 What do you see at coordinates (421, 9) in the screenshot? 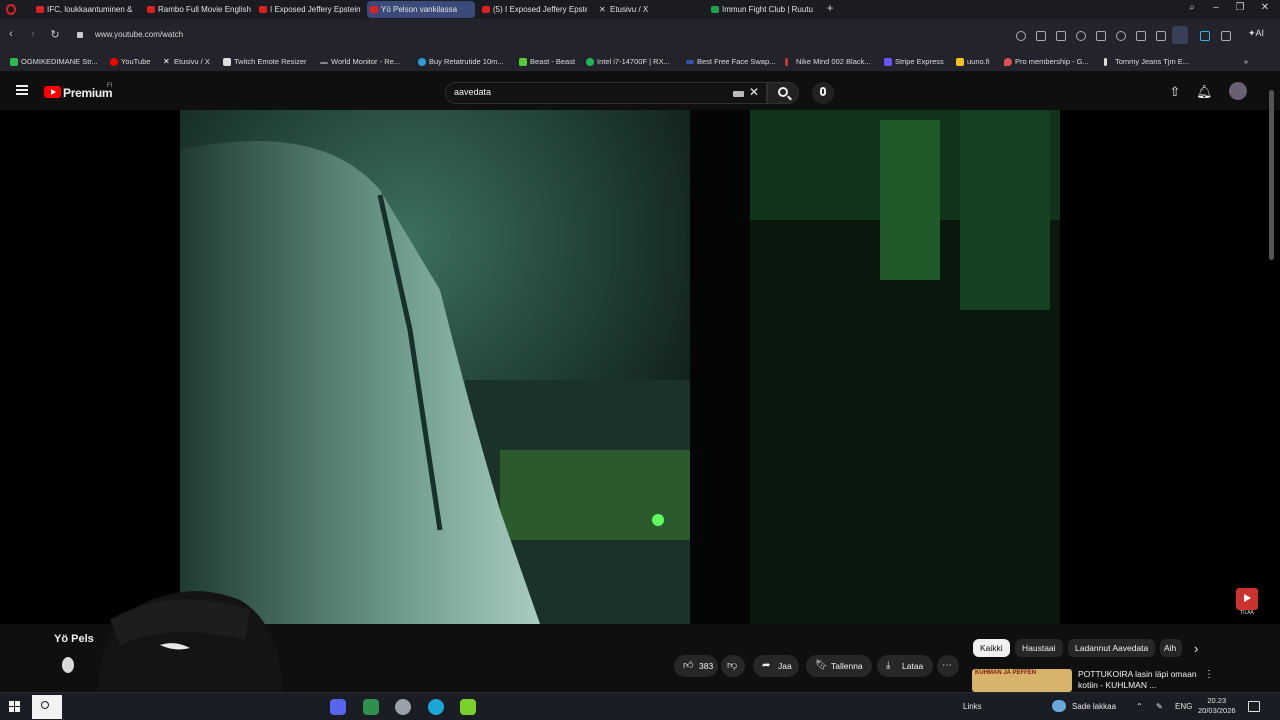
I see `tab-yo-pelson-active: Yö Pelson vankilassa` at bounding box center [421, 9].